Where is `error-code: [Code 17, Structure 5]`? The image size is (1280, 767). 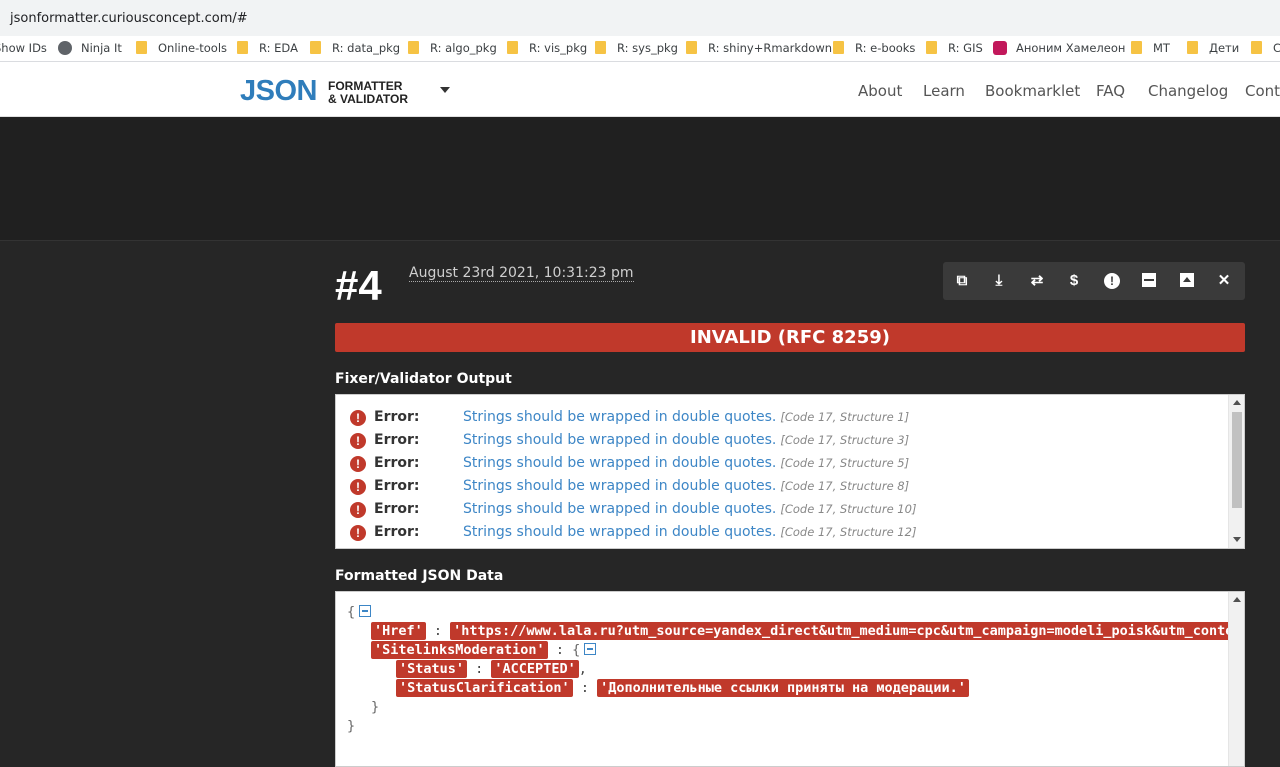 error-code: [Code 17, Structure 5] is located at coordinates (845, 463).